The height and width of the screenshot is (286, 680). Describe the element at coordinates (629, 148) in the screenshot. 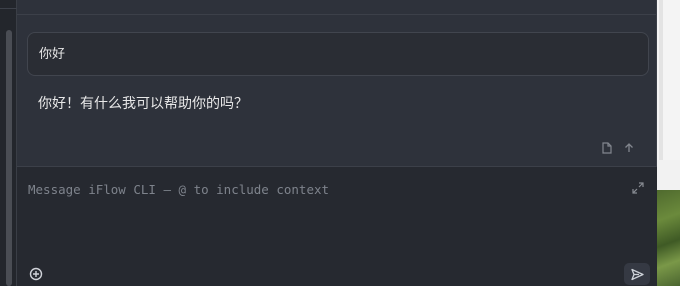

I see `arrow-up-icon` at that location.